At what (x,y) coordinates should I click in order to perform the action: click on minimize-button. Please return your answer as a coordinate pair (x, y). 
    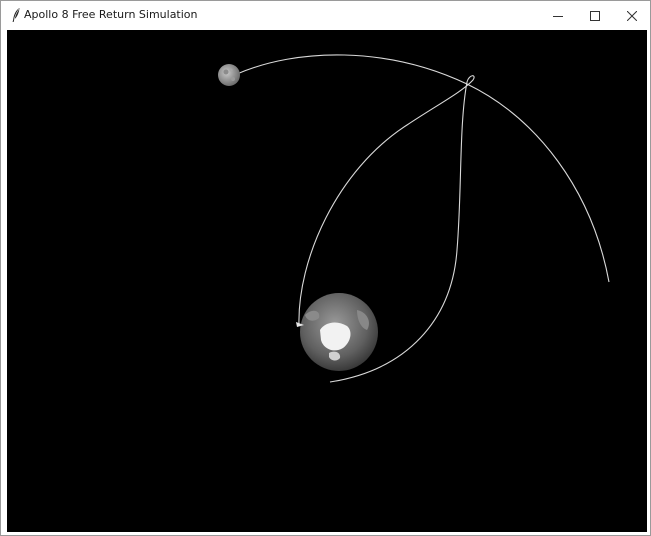
    Looking at the image, I should click on (558, 15).